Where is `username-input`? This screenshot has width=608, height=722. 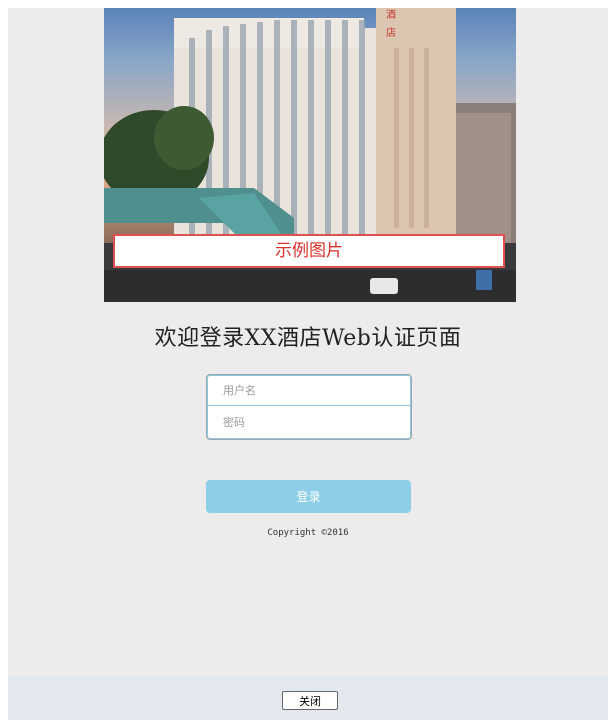
username-input is located at coordinates (309, 390).